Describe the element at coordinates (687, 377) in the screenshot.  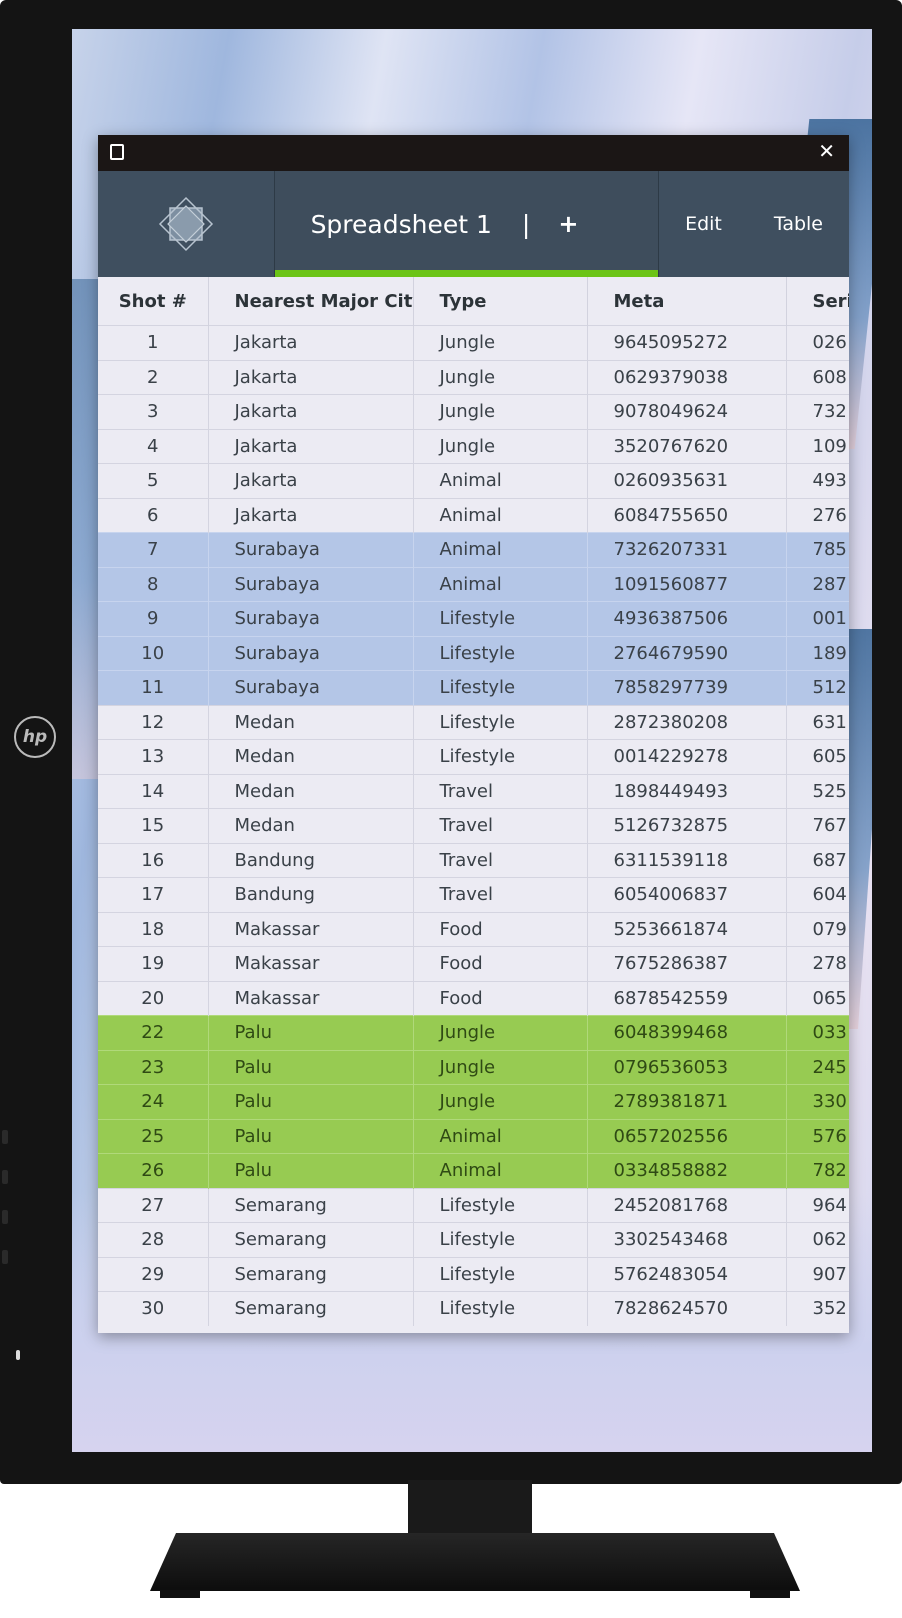
I see `cell-meta: 0629379038` at that location.